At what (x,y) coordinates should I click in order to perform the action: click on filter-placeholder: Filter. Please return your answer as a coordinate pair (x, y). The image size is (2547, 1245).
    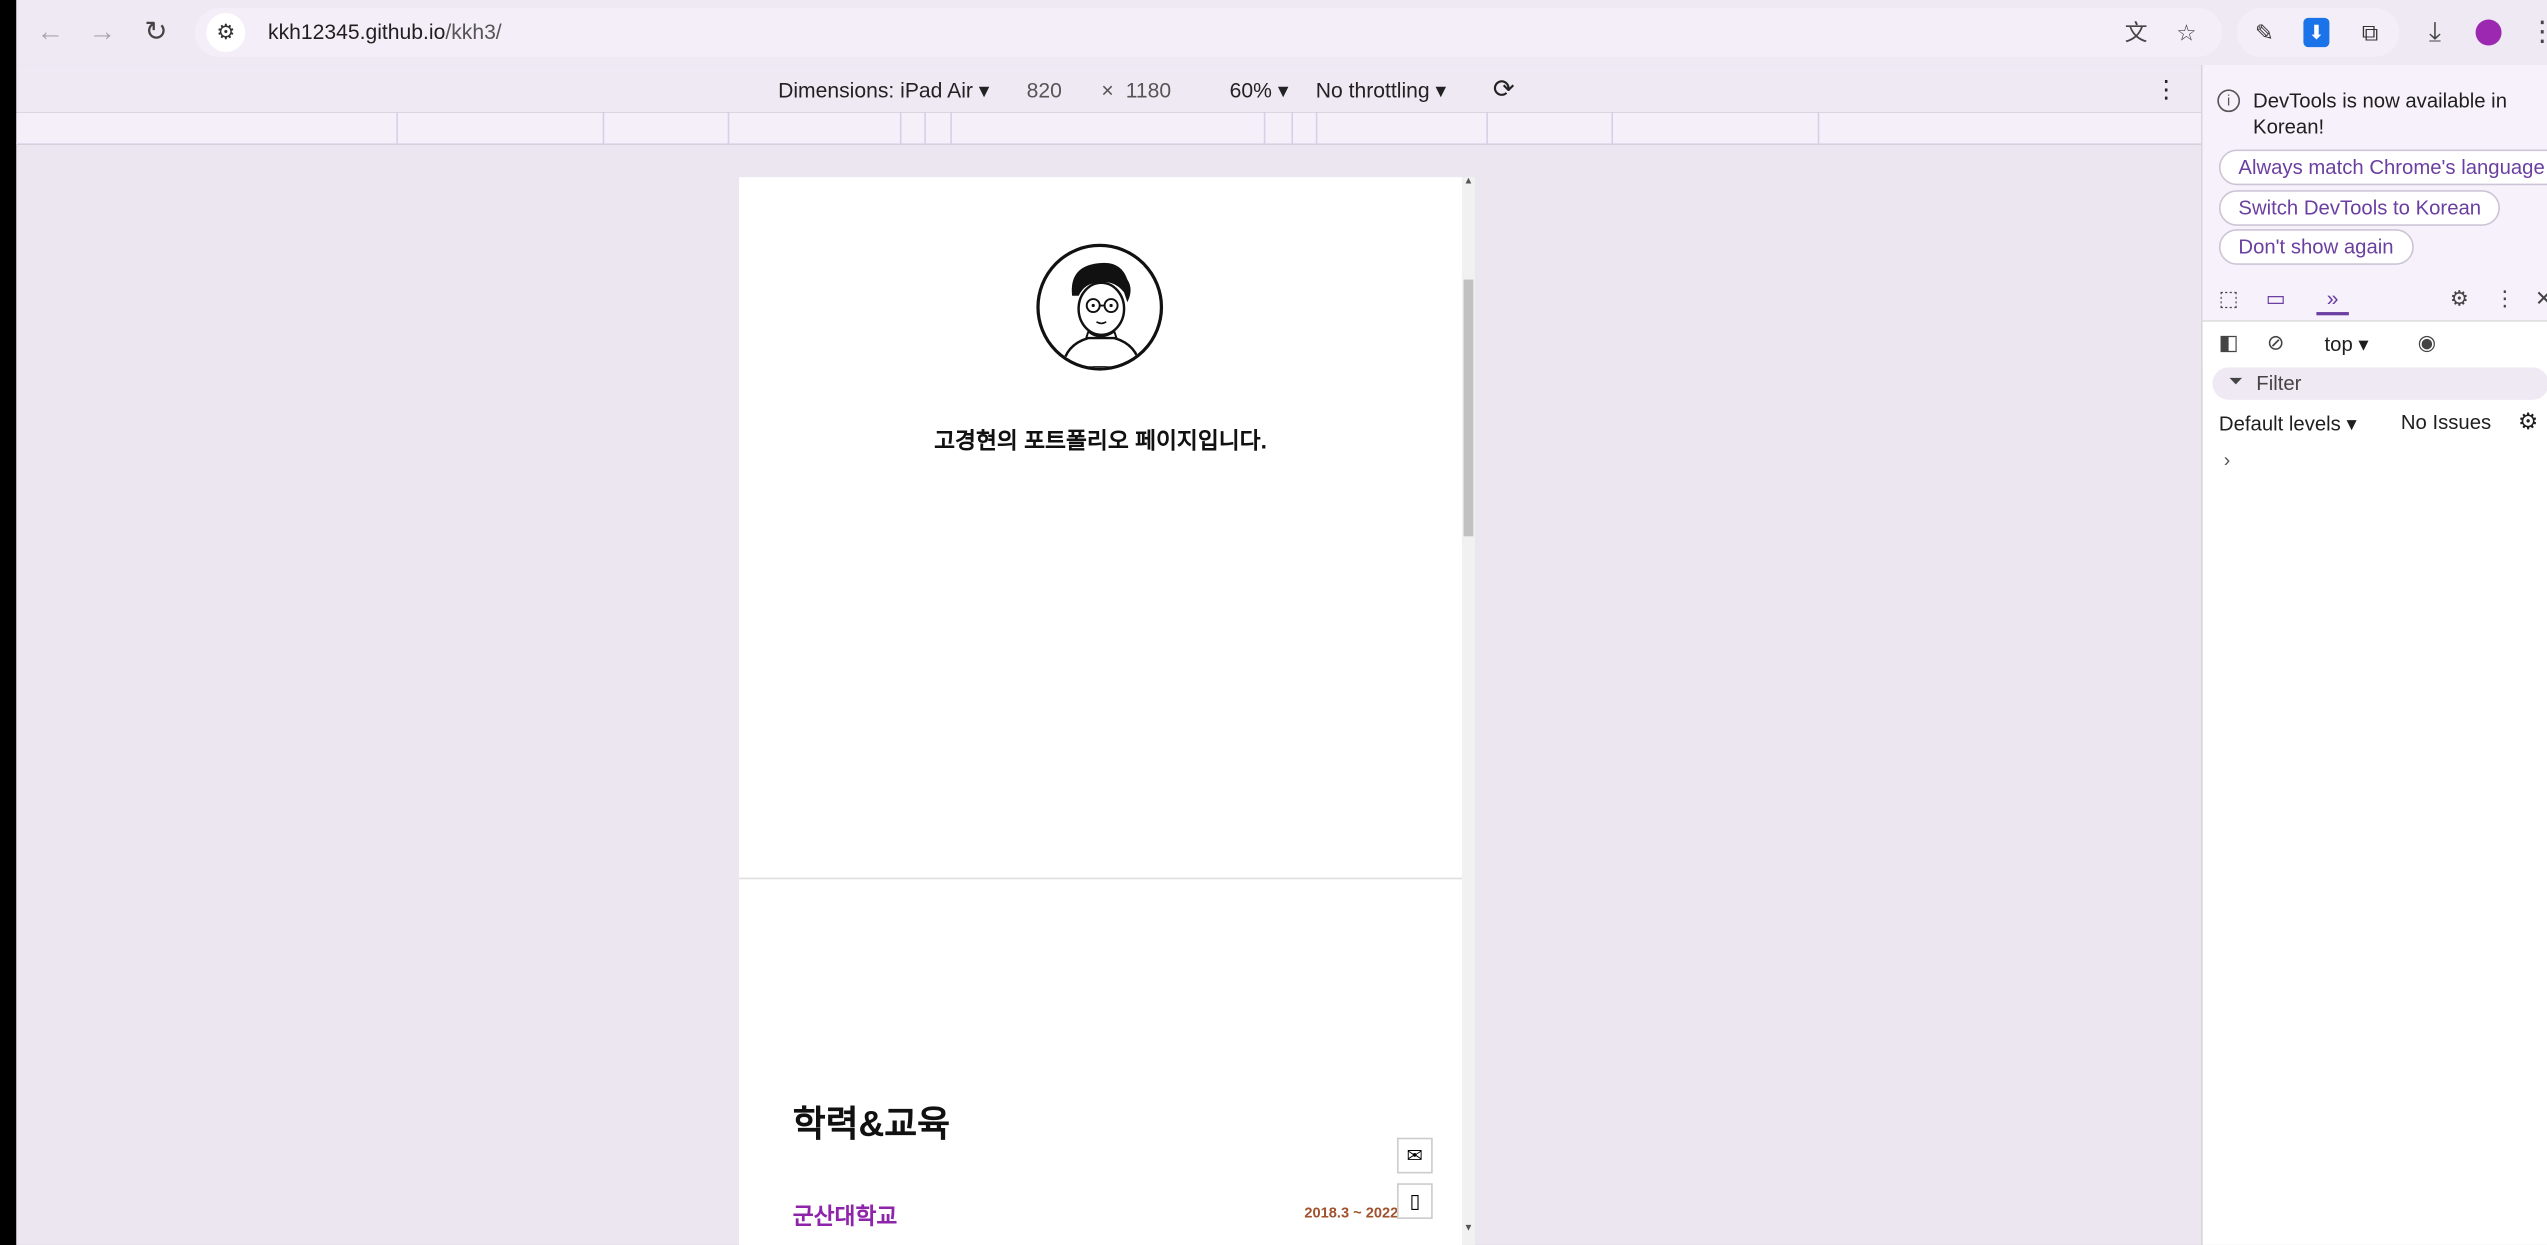
    Looking at the image, I should click on (2279, 383).